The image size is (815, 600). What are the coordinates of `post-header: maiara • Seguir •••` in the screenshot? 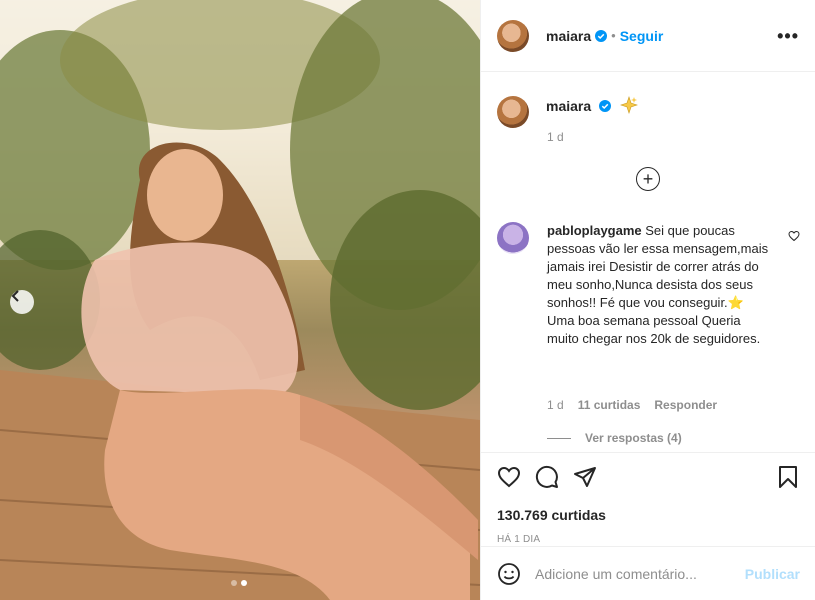 It's located at (648, 36).